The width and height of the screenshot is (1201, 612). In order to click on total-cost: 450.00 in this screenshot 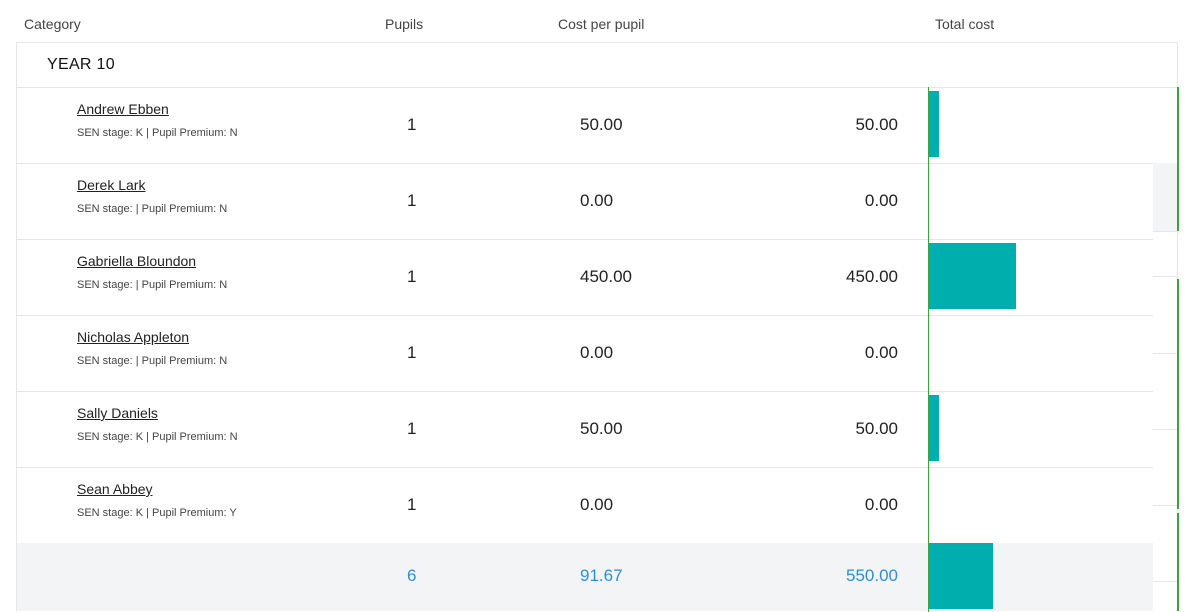, I will do `click(872, 276)`.